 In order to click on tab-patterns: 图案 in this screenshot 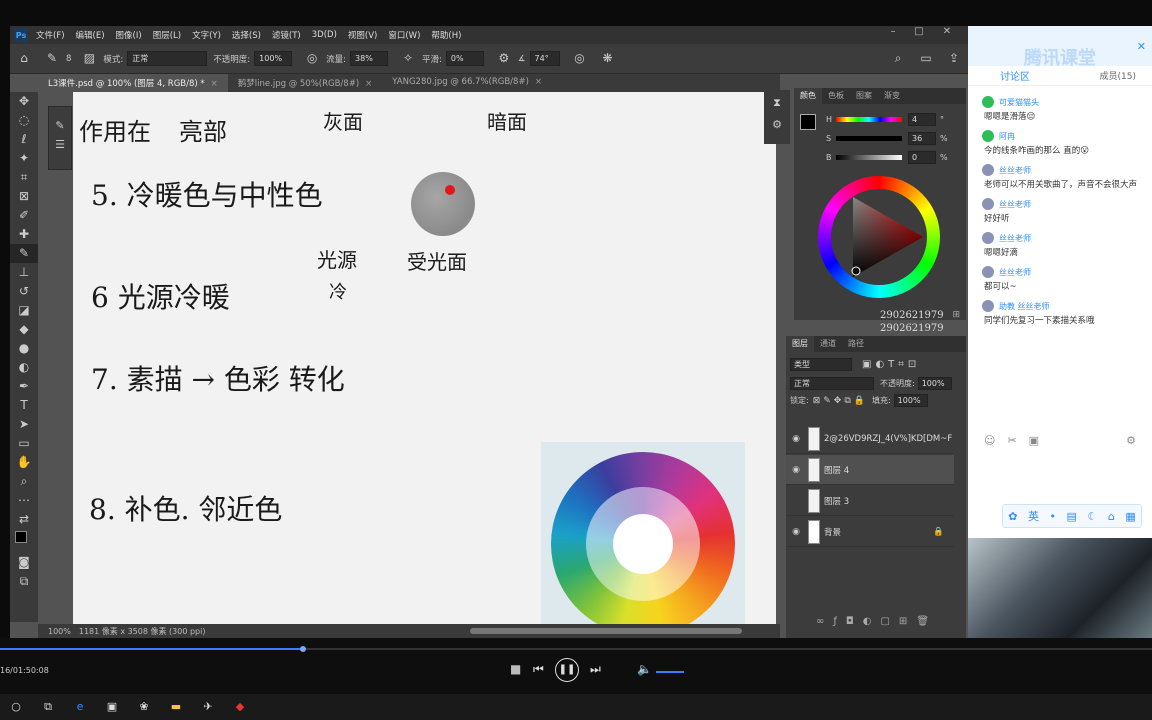, I will do `click(864, 96)`.